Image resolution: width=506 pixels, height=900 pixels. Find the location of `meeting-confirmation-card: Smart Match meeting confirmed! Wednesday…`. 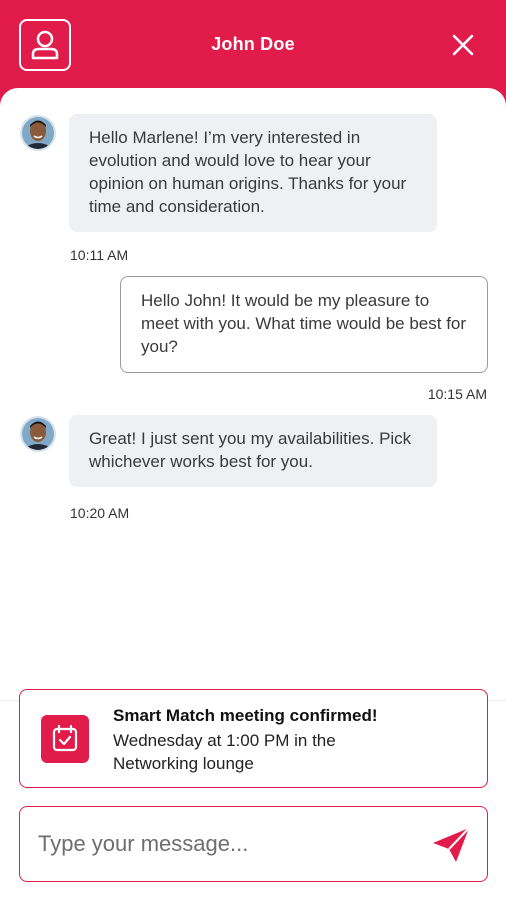

meeting-confirmation-card: Smart Match meeting confirmed! Wednesday… is located at coordinates (253, 738).